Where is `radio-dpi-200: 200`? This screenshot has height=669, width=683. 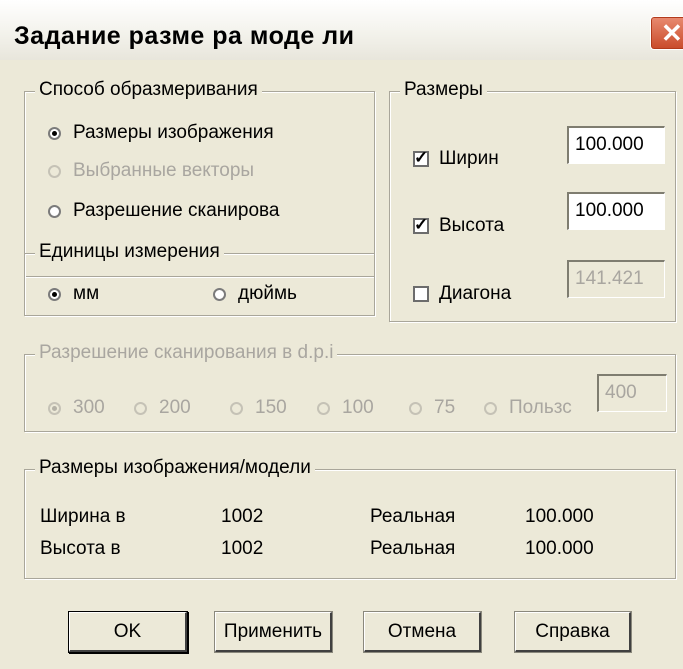 radio-dpi-200: 200 is located at coordinates (162, 408).